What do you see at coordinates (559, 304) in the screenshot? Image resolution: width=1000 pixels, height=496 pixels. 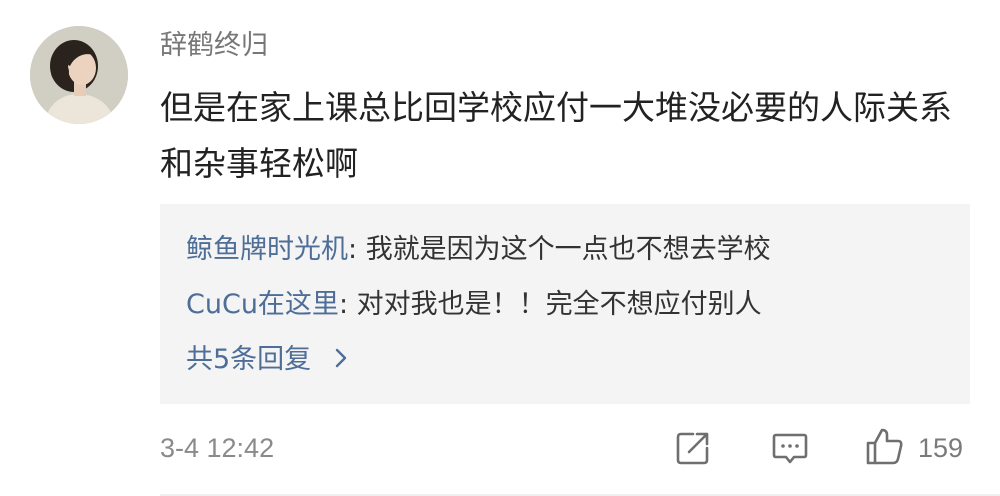 I see `reply-text: 对对我也是！！完全不想应付别人` at bounding box center [559, 304].